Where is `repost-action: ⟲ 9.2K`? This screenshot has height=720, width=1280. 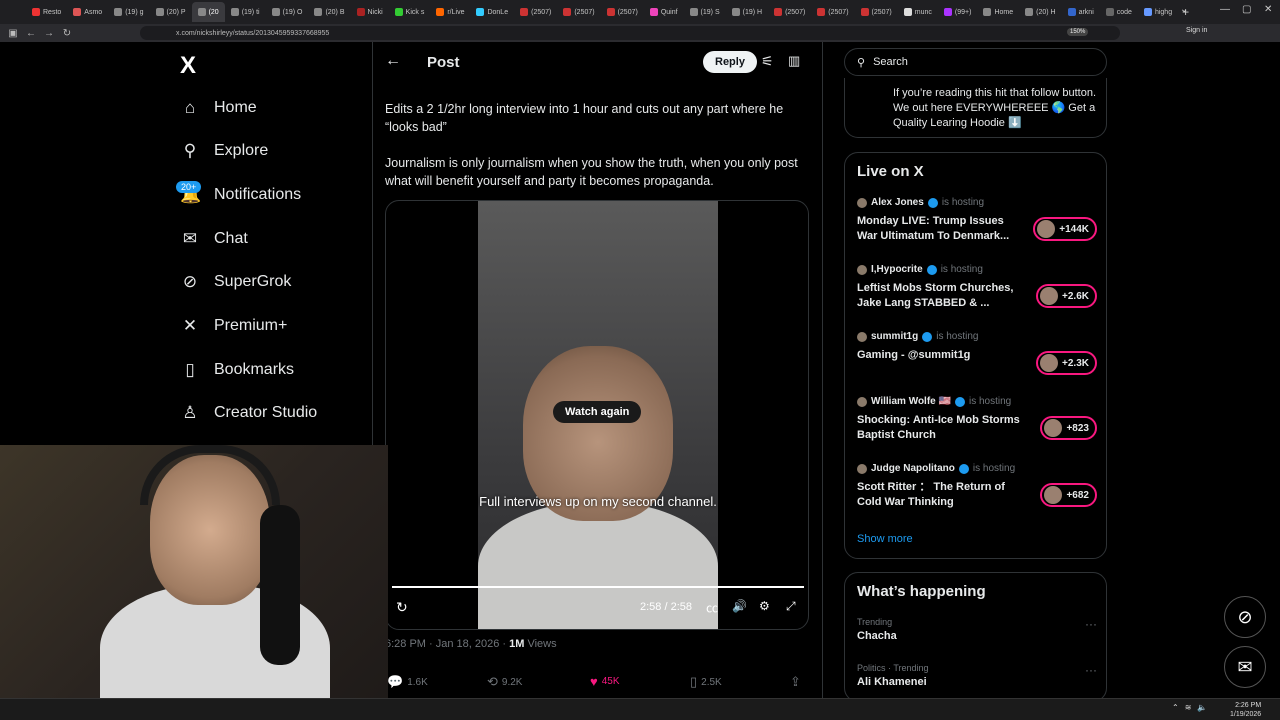
repost-action: ⟲ 9.2K is located at coordinates (504, 682).